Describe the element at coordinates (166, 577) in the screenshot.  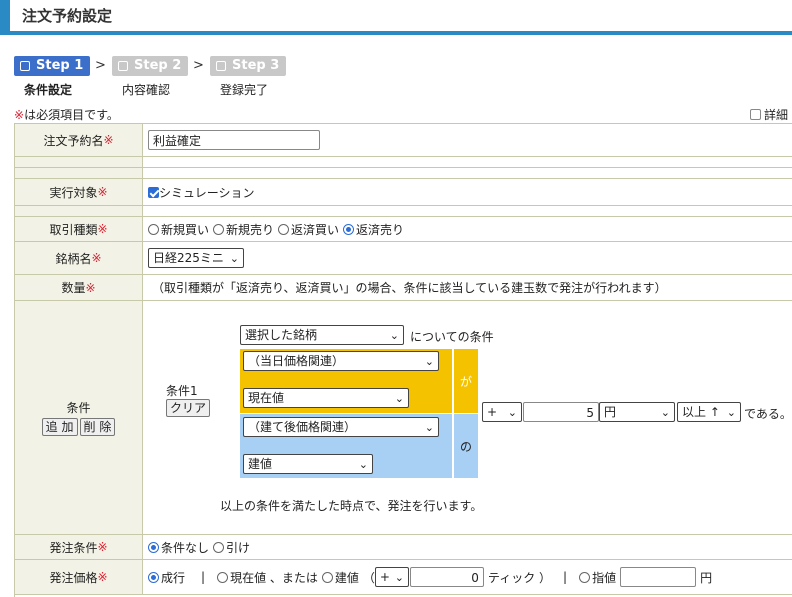
I see `price-market: 成行` at that location.